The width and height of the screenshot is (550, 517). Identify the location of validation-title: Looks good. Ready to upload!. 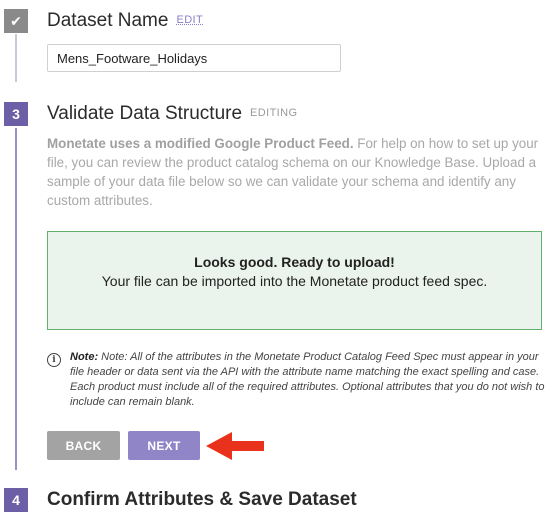
(294, 262).